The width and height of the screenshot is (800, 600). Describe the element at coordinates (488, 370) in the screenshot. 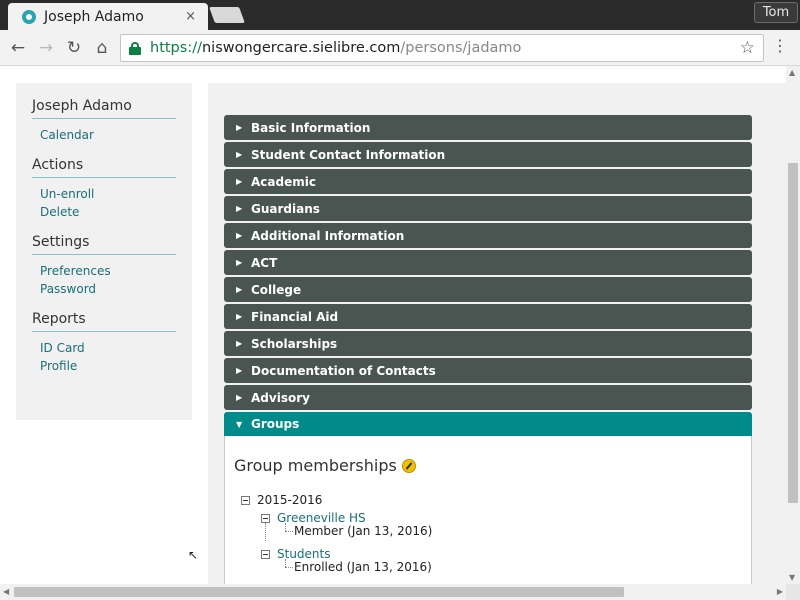

I see `accordion-item: ▶ Documentation of Contacts` at that location.